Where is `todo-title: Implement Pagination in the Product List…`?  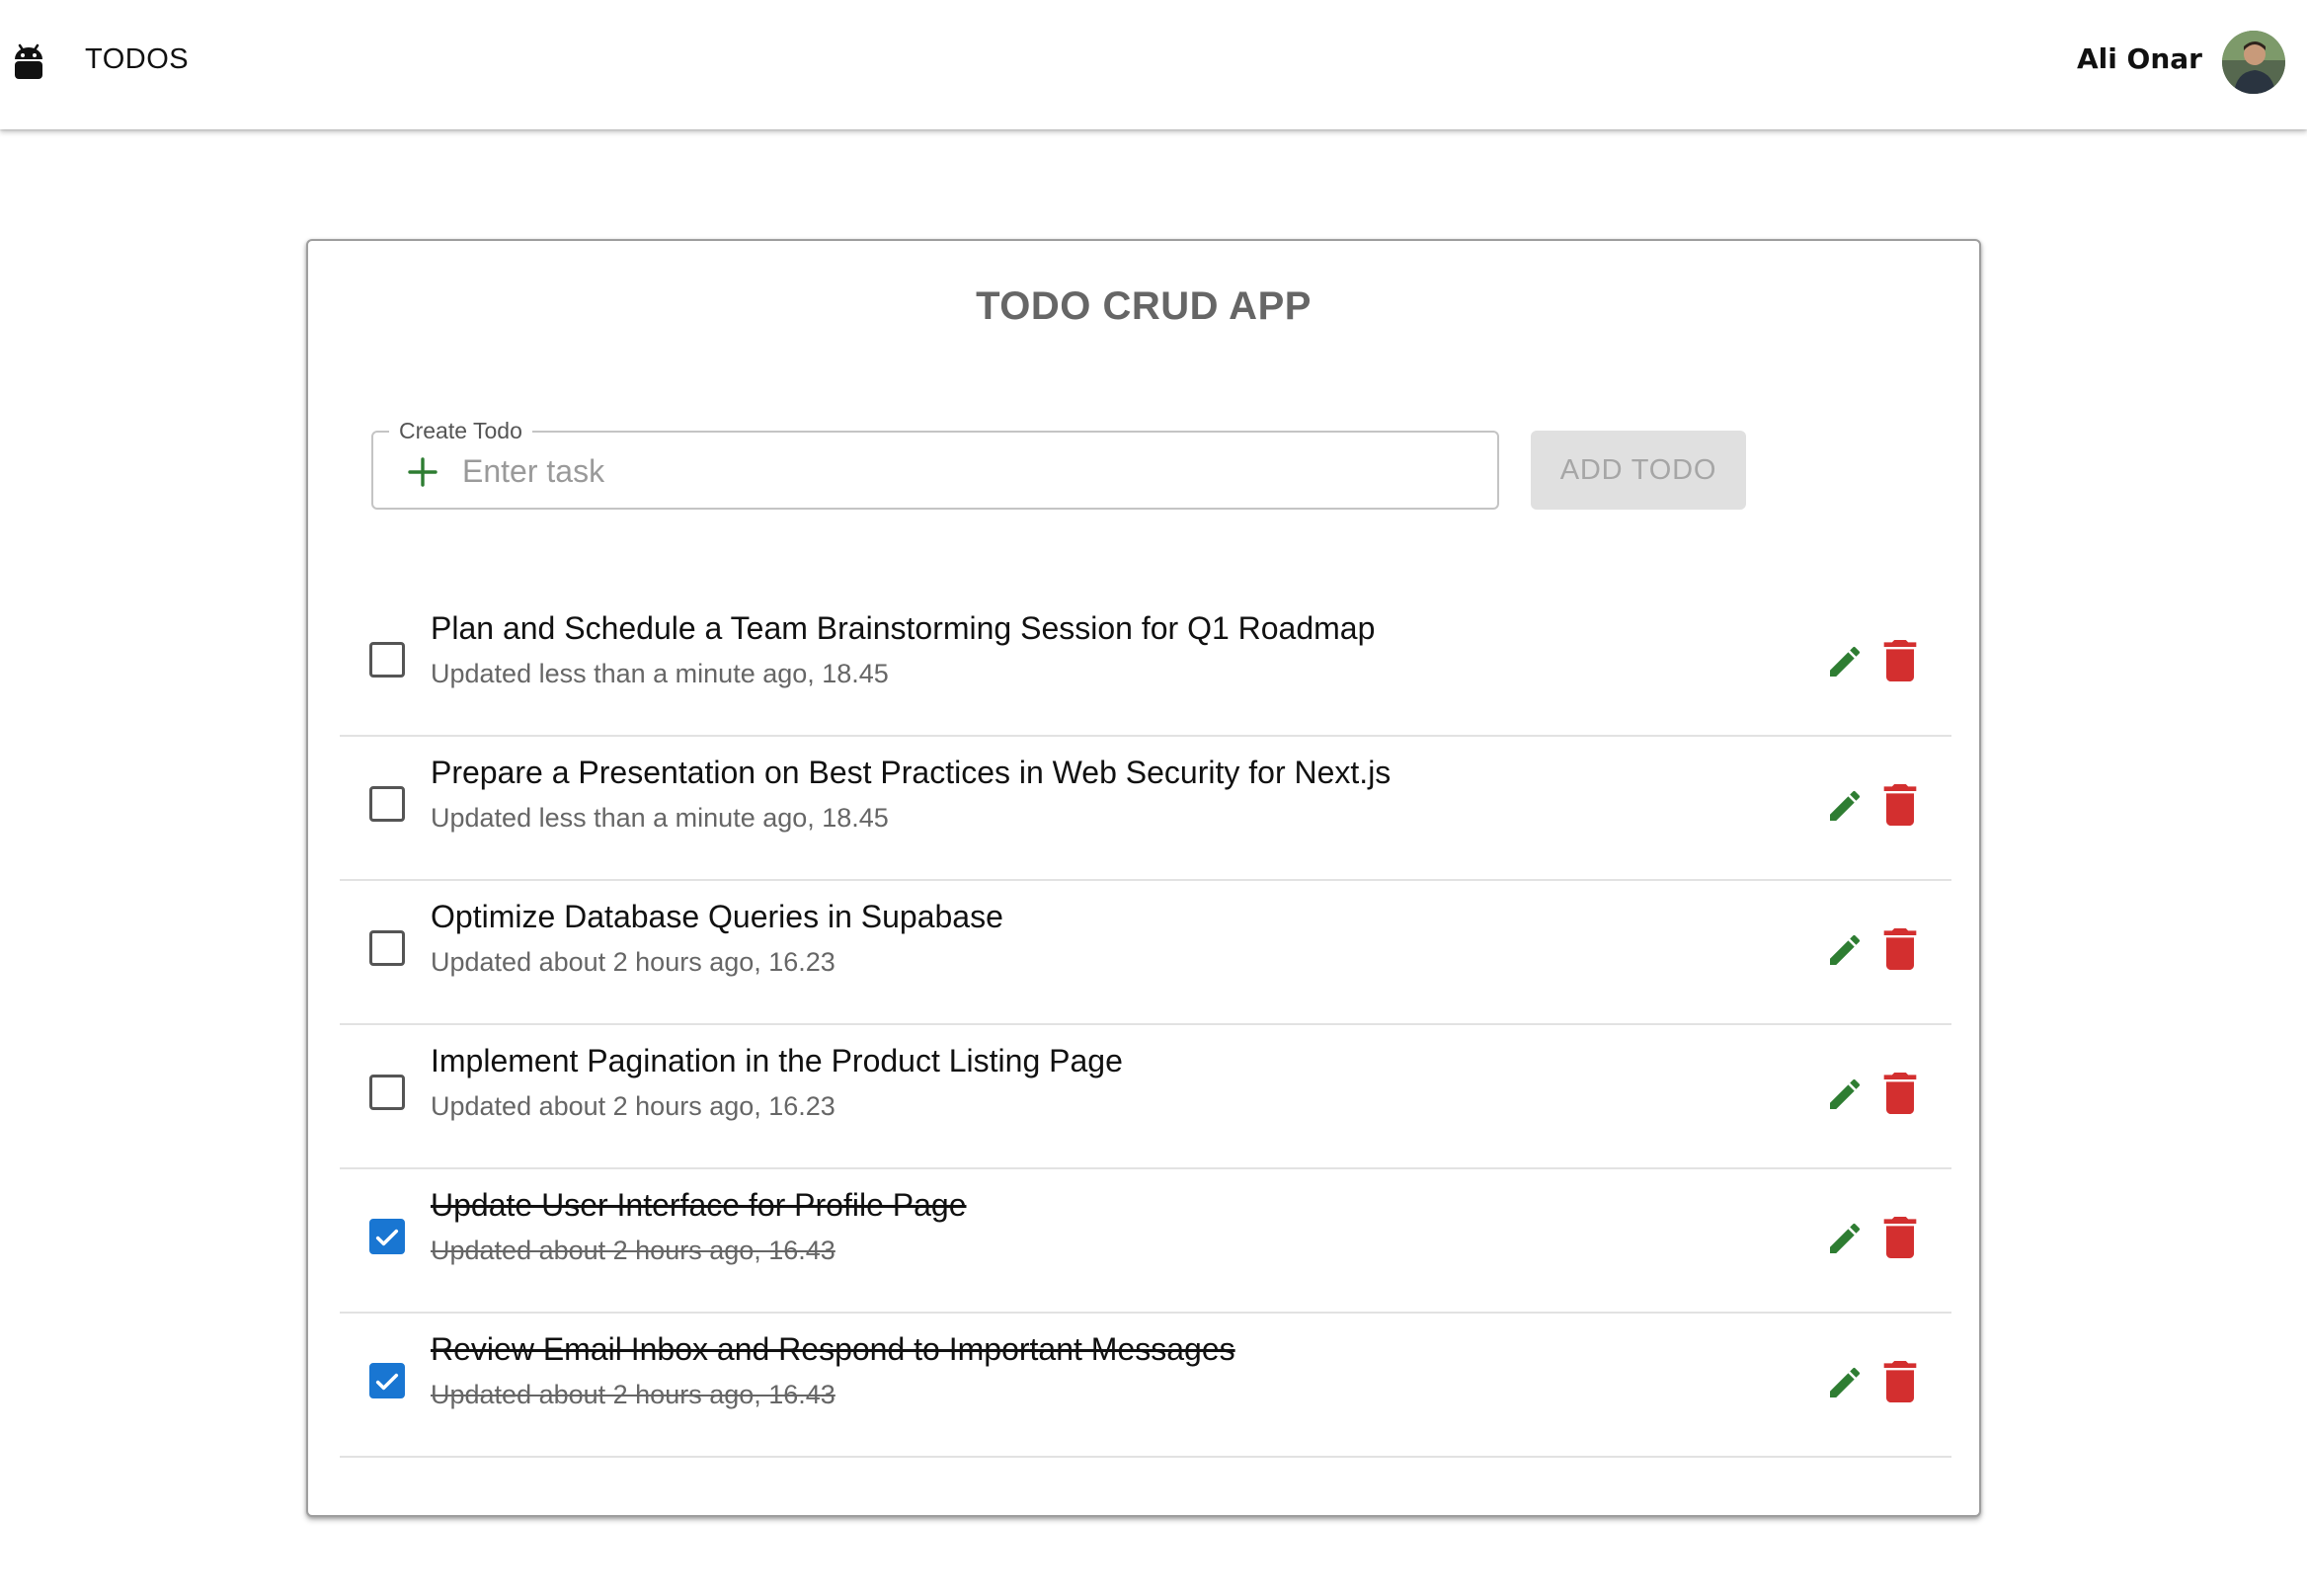 todo-title: Implement Pagination in the Product List… is located at coordinates (777, 1060).